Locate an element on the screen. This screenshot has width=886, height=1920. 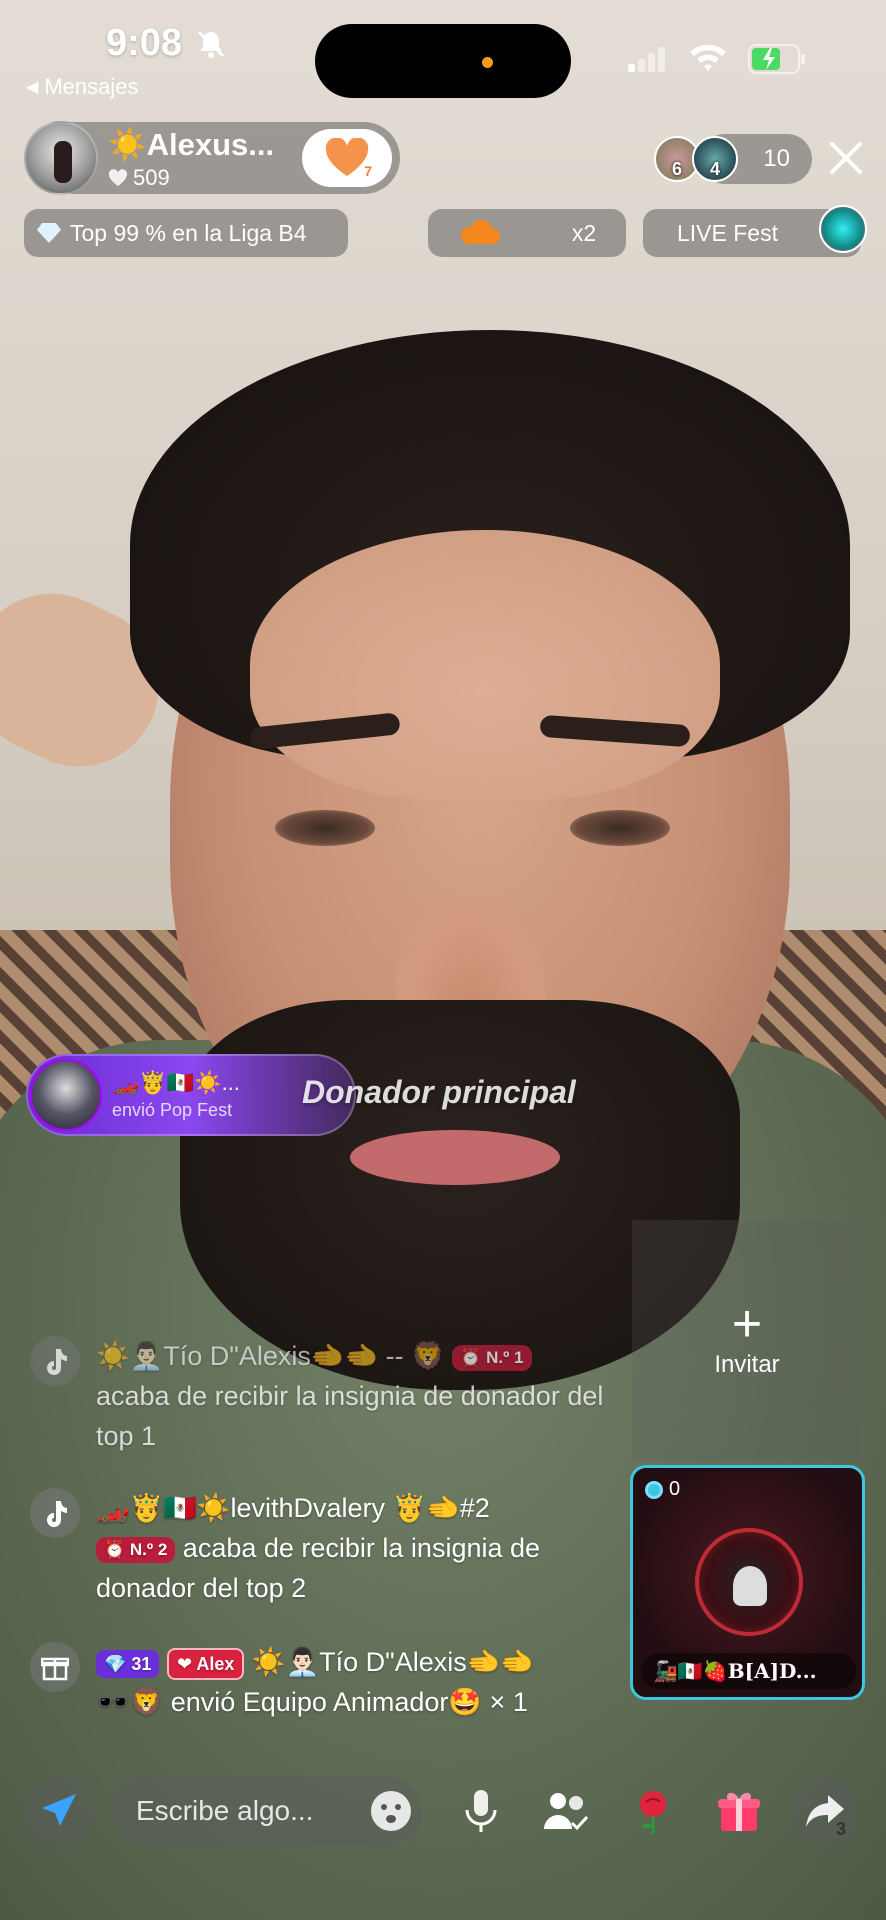
rose-icon is located at coordinates (653, 1812).